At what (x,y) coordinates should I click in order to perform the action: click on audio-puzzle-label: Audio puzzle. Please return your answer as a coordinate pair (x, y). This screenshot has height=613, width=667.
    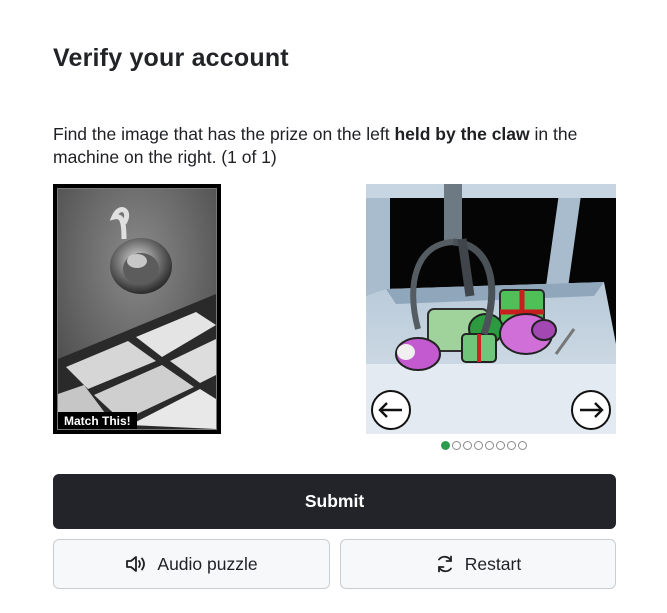
    Looking at the image, I should click on (207, 563).